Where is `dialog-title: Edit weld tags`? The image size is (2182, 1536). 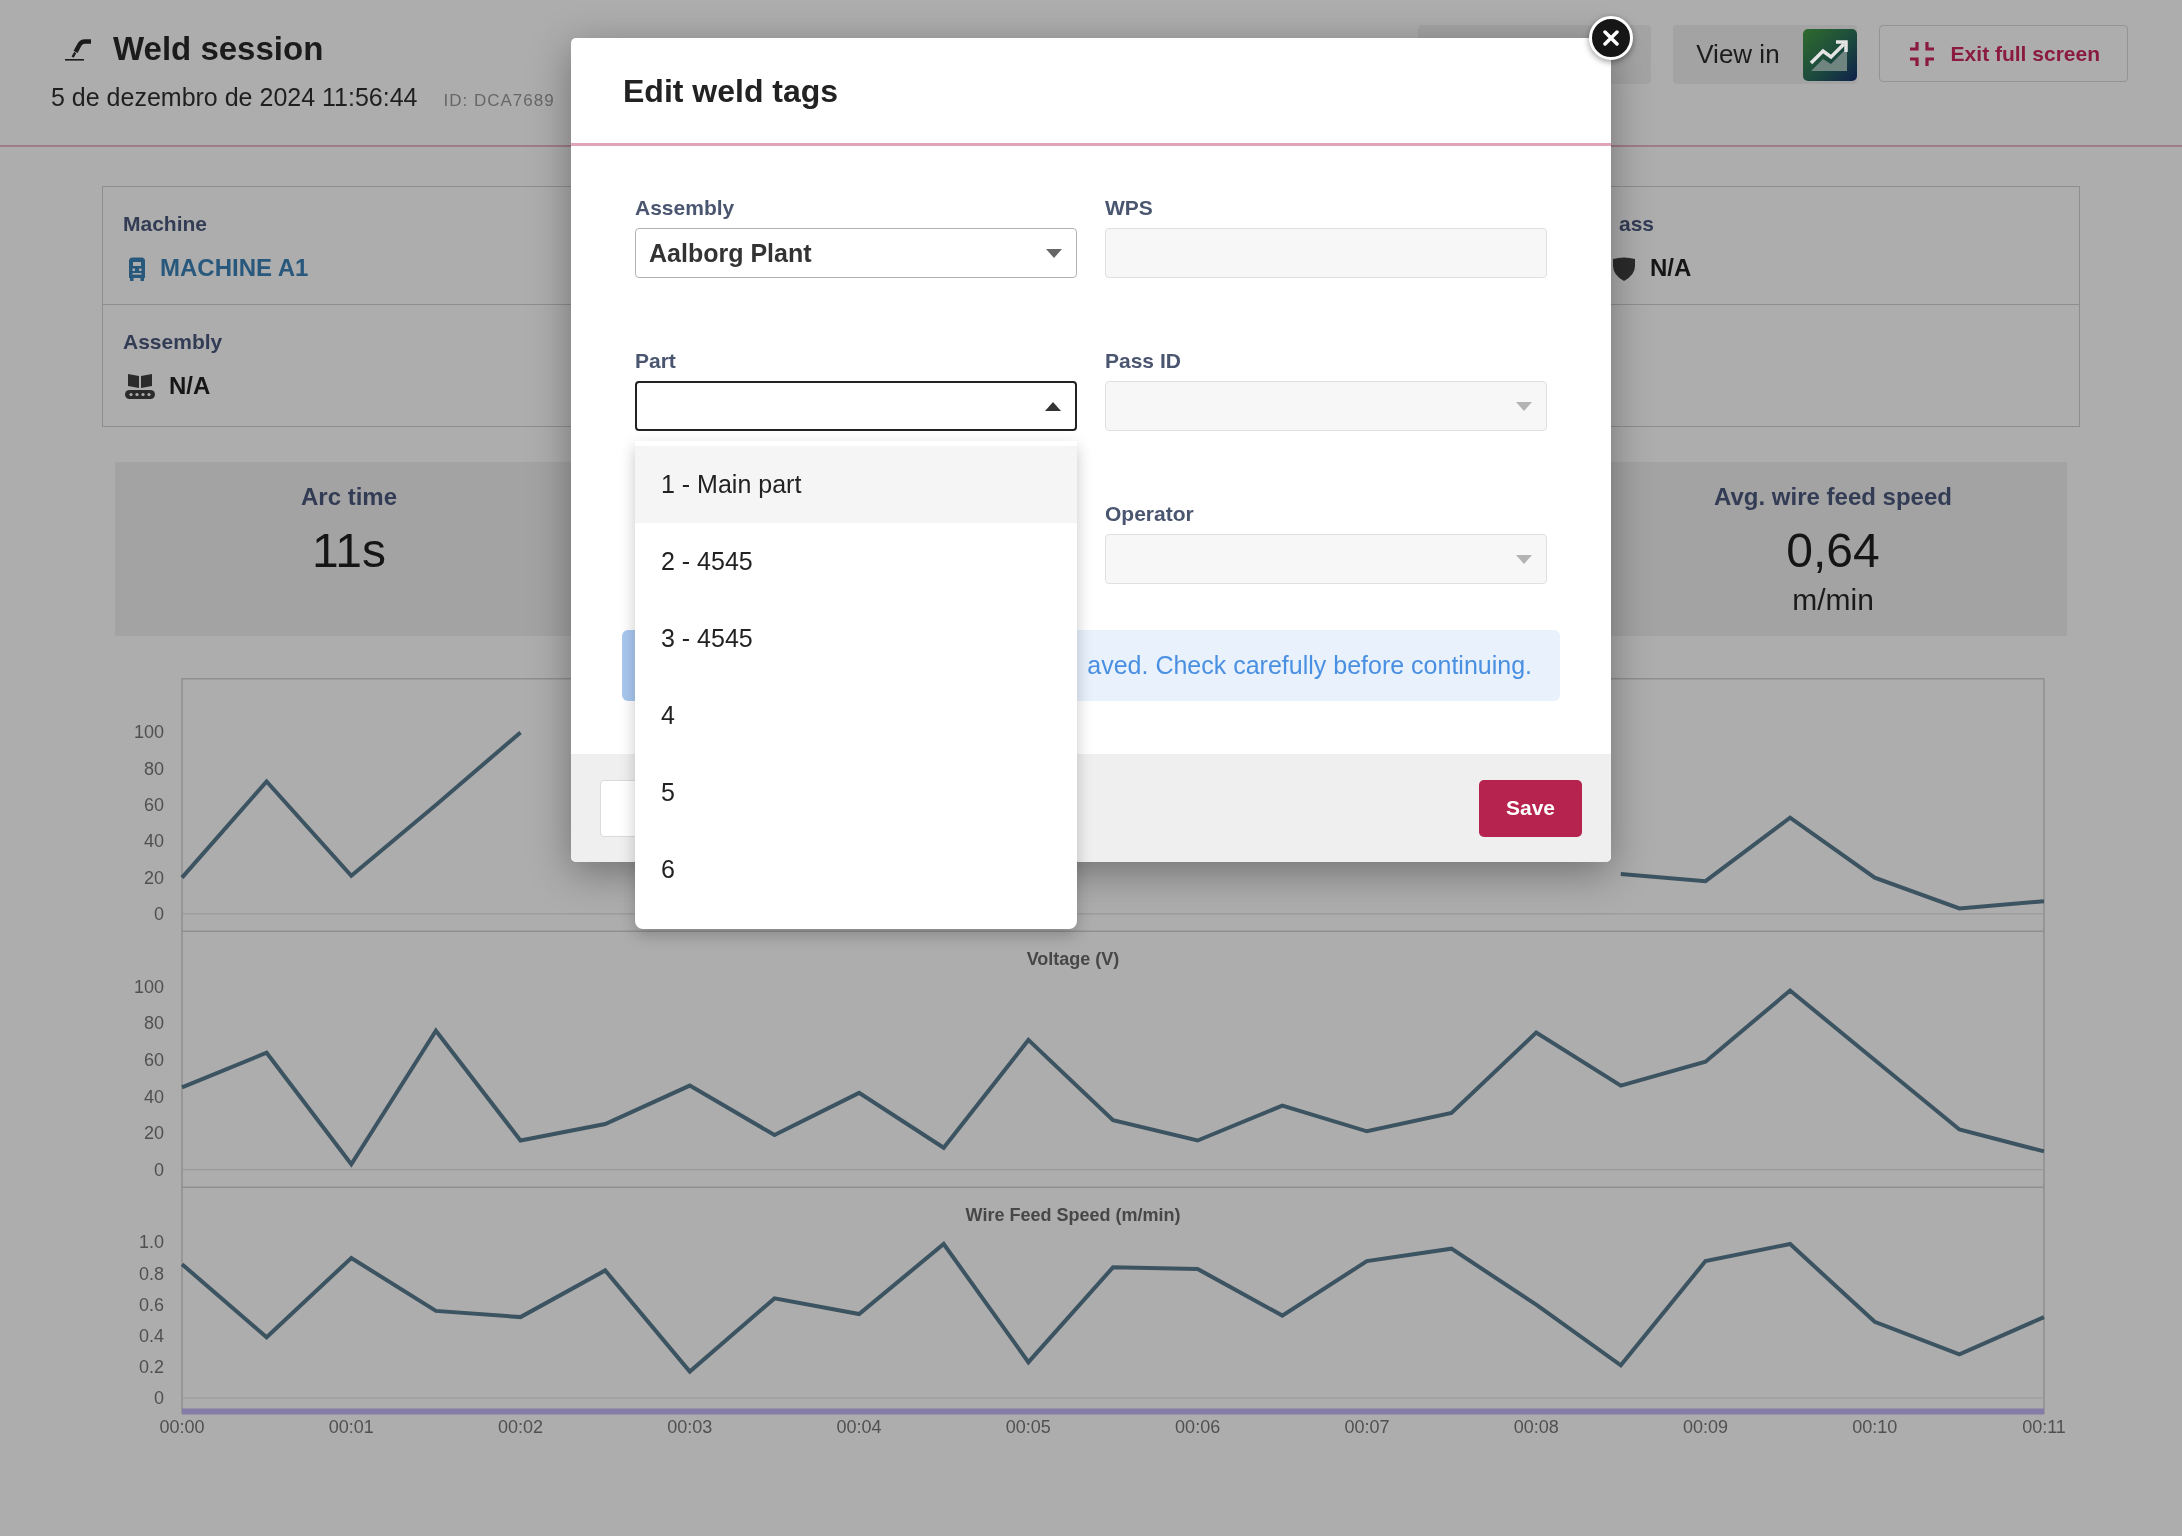 dialog-title: Edit weld tags is located at coordinates (731, 91).